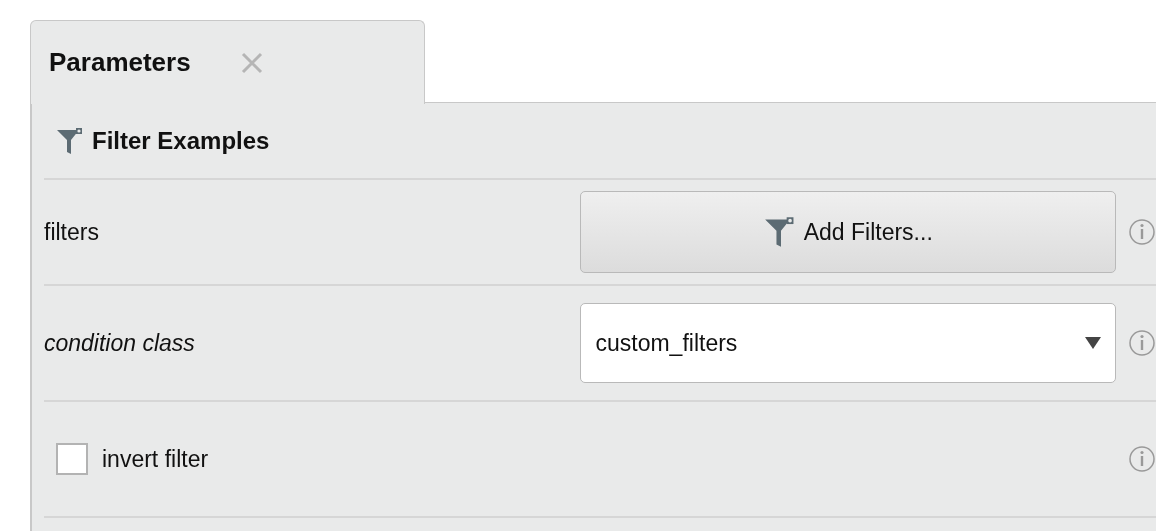 The width and height of the screenshot is (1156, 531). What do you see at coordinates (251, 62) in the screenshot?
I see `close-icon` at bounding box center [251, 62].